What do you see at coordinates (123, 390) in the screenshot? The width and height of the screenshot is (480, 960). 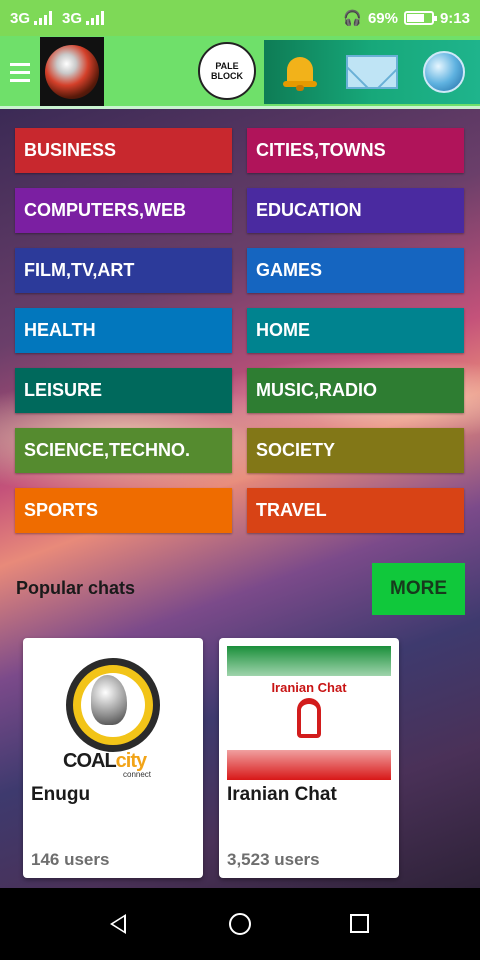 I see `category-button: LEISURE` at bounding box center [123, 390].